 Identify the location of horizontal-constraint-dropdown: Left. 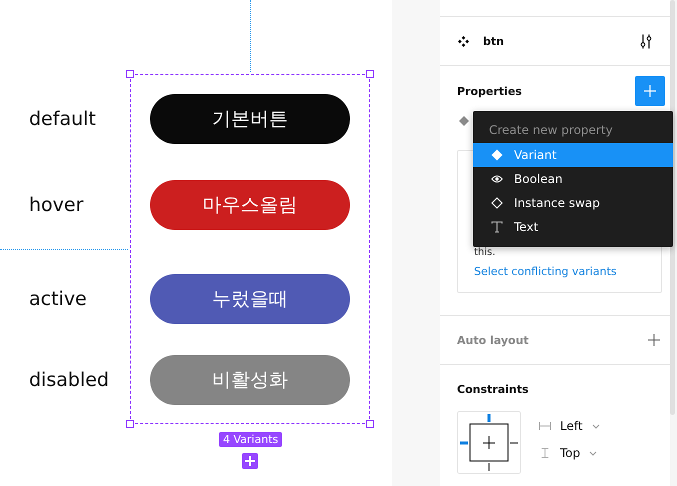
(569, 426).